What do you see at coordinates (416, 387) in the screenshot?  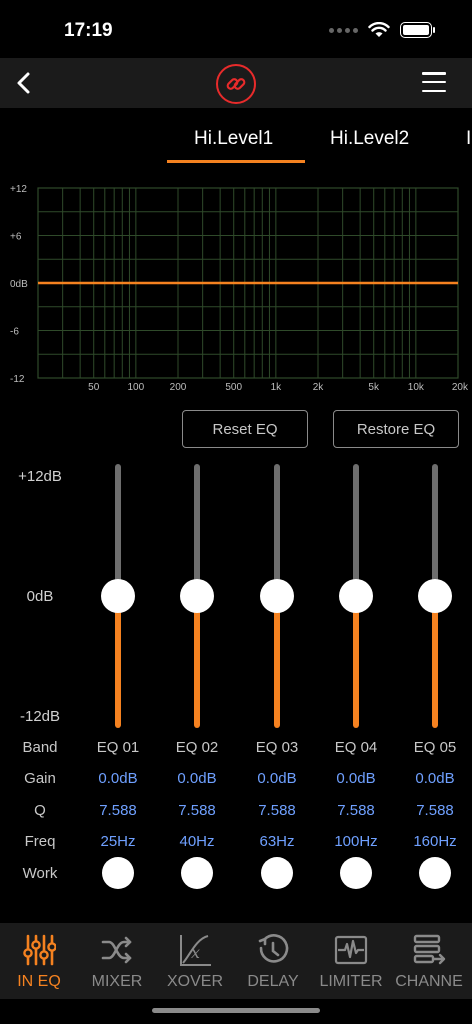 I see `graph-x-tick-label: 10k` at bounding box center [416, 387].